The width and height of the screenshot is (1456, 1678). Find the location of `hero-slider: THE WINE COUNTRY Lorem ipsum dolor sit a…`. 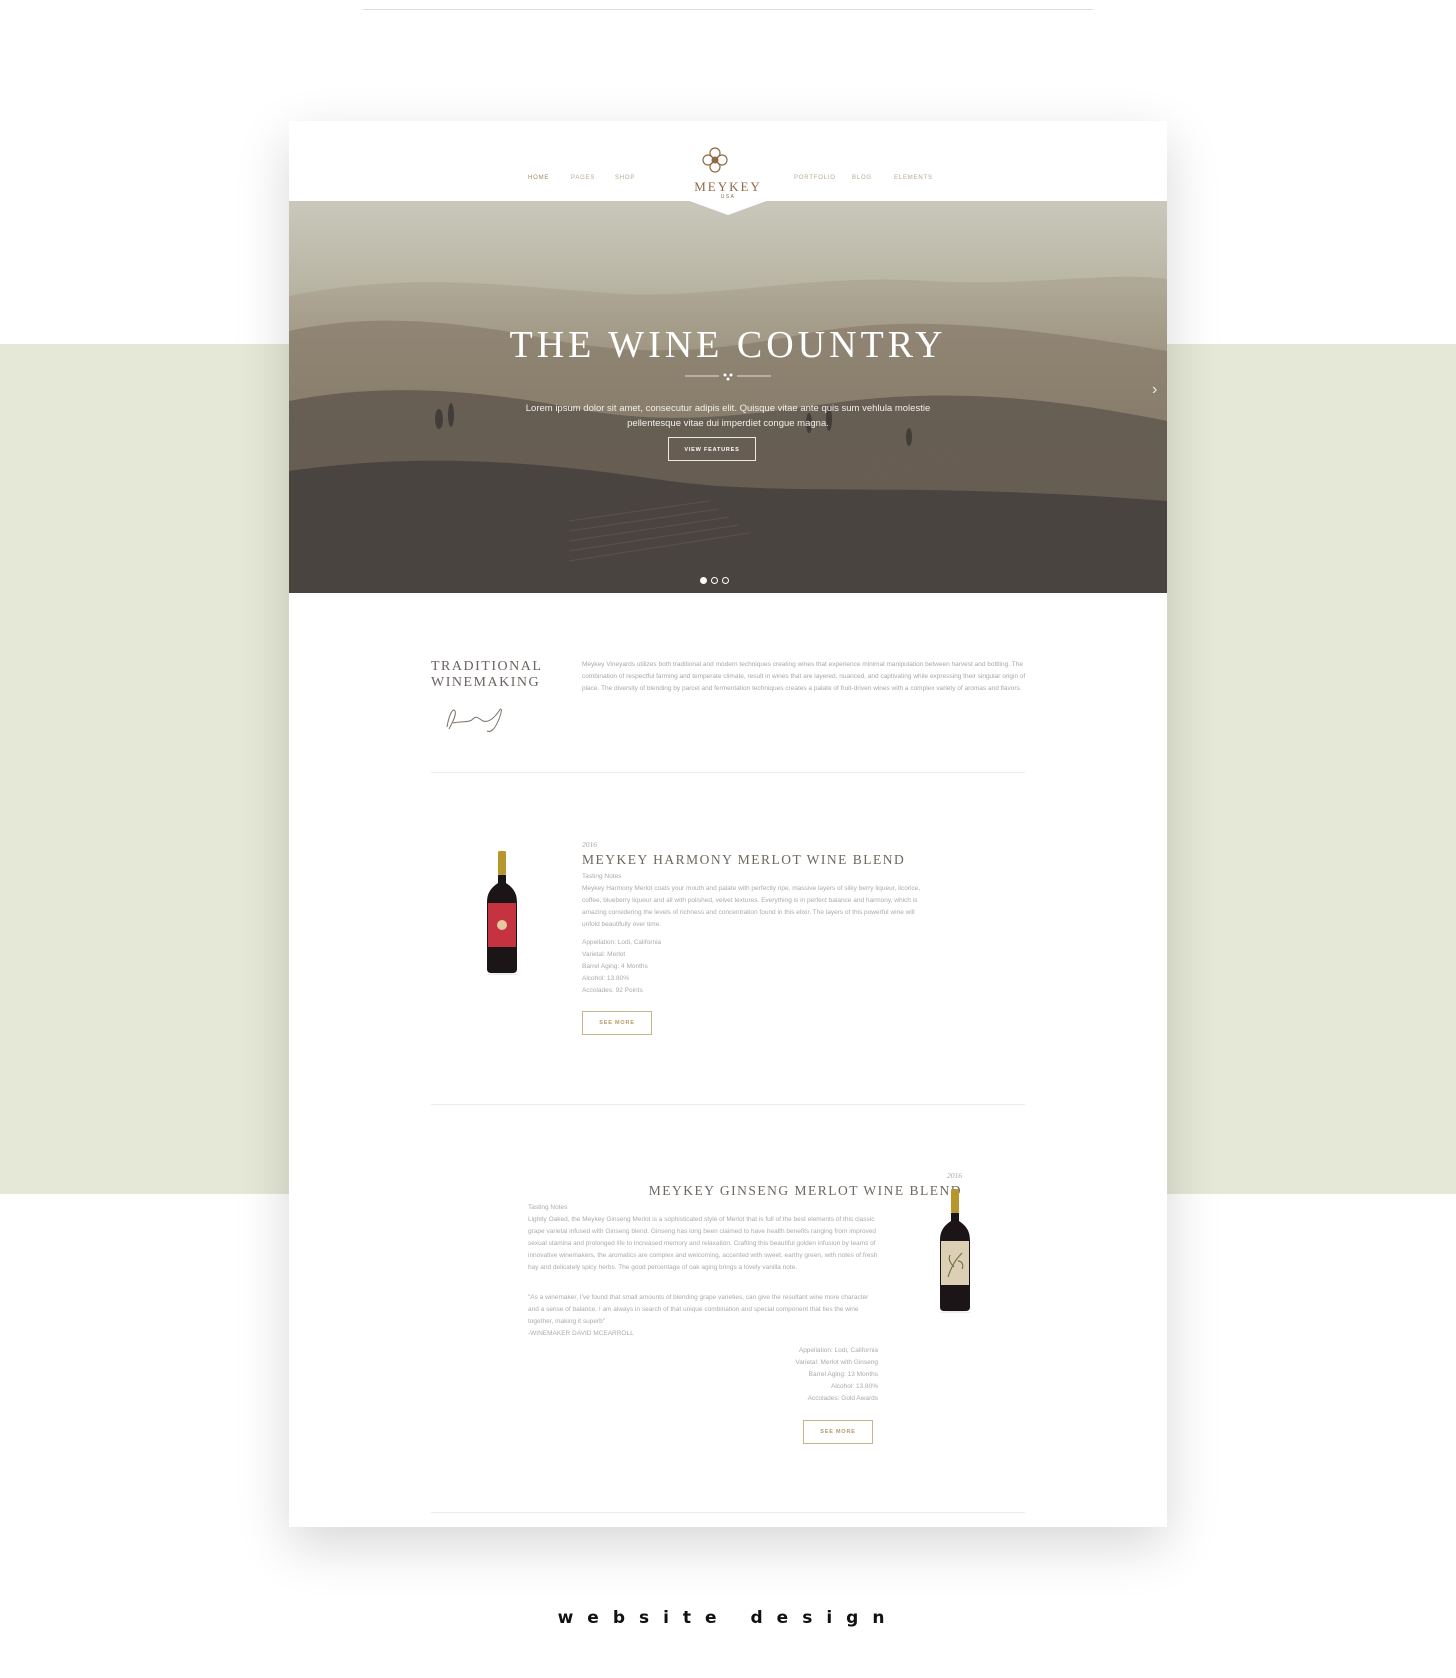

hero-slider: THE WINE COUNTRY Lorem ipsum dolor sit a… is located at coordinates (728, 397).